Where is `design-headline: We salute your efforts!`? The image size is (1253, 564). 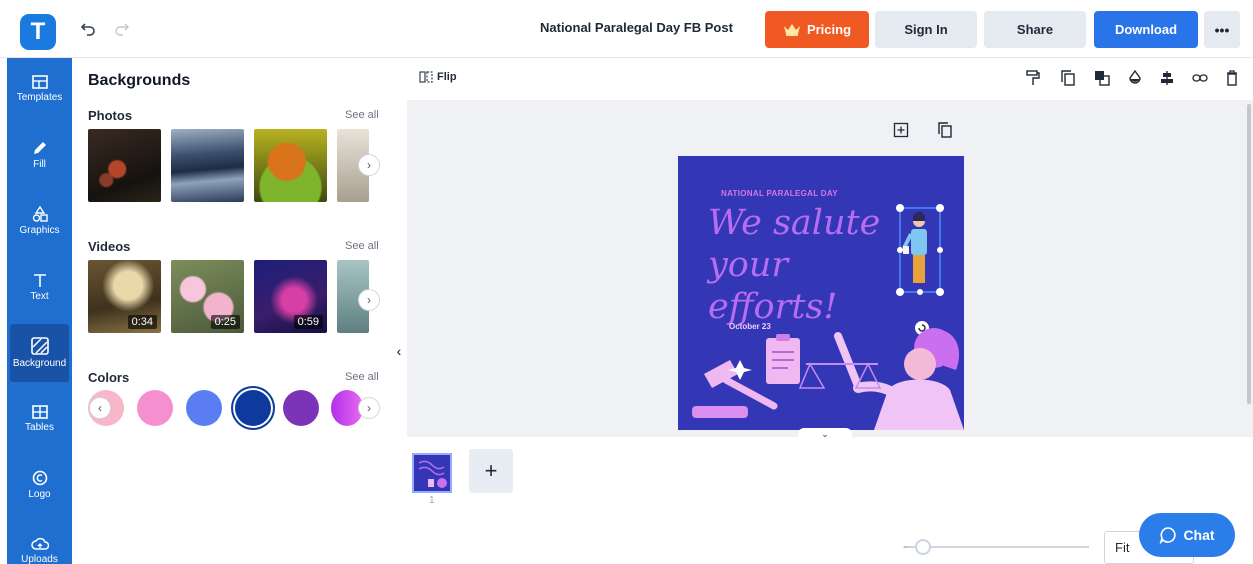 design-headline: We salute your efforts! is located at coordinates (808, 265).